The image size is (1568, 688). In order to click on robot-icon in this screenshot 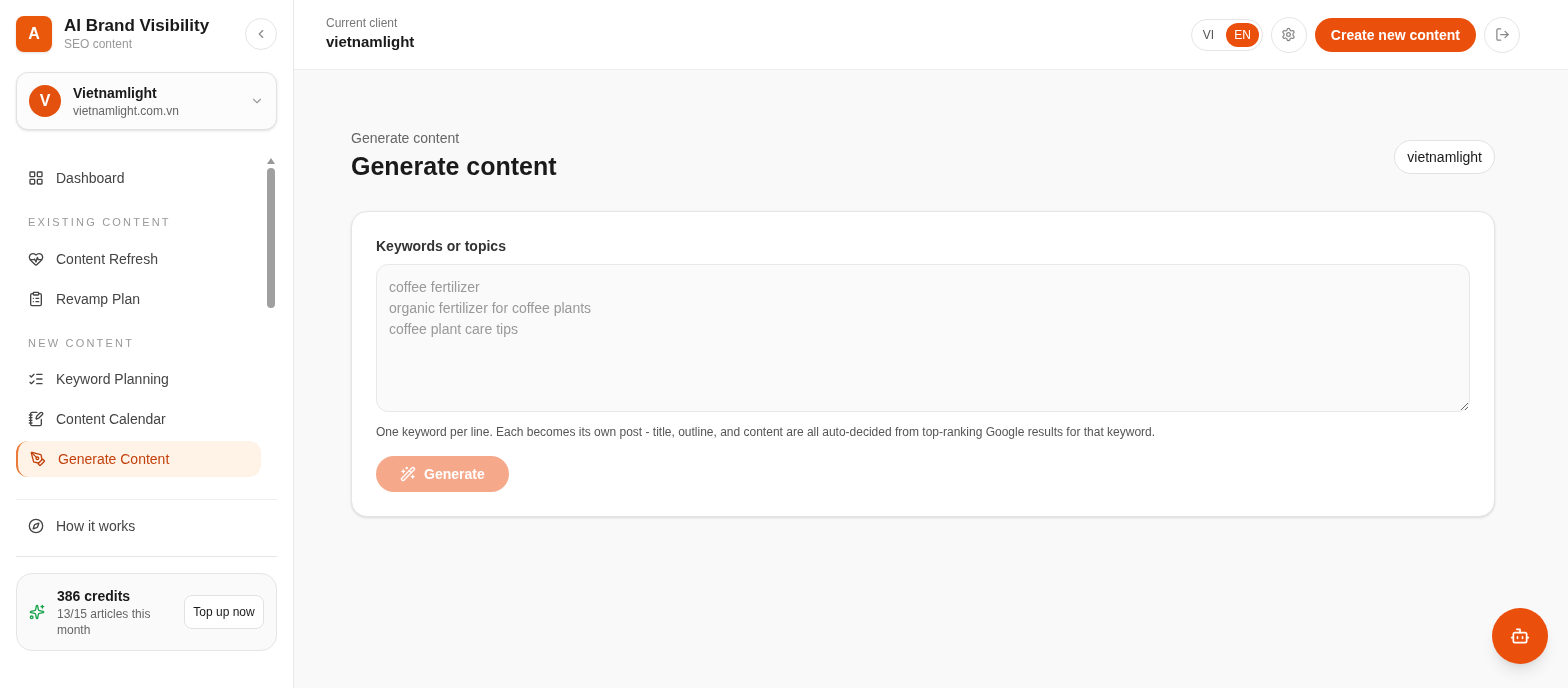, I will do `click(1520, 636)`.